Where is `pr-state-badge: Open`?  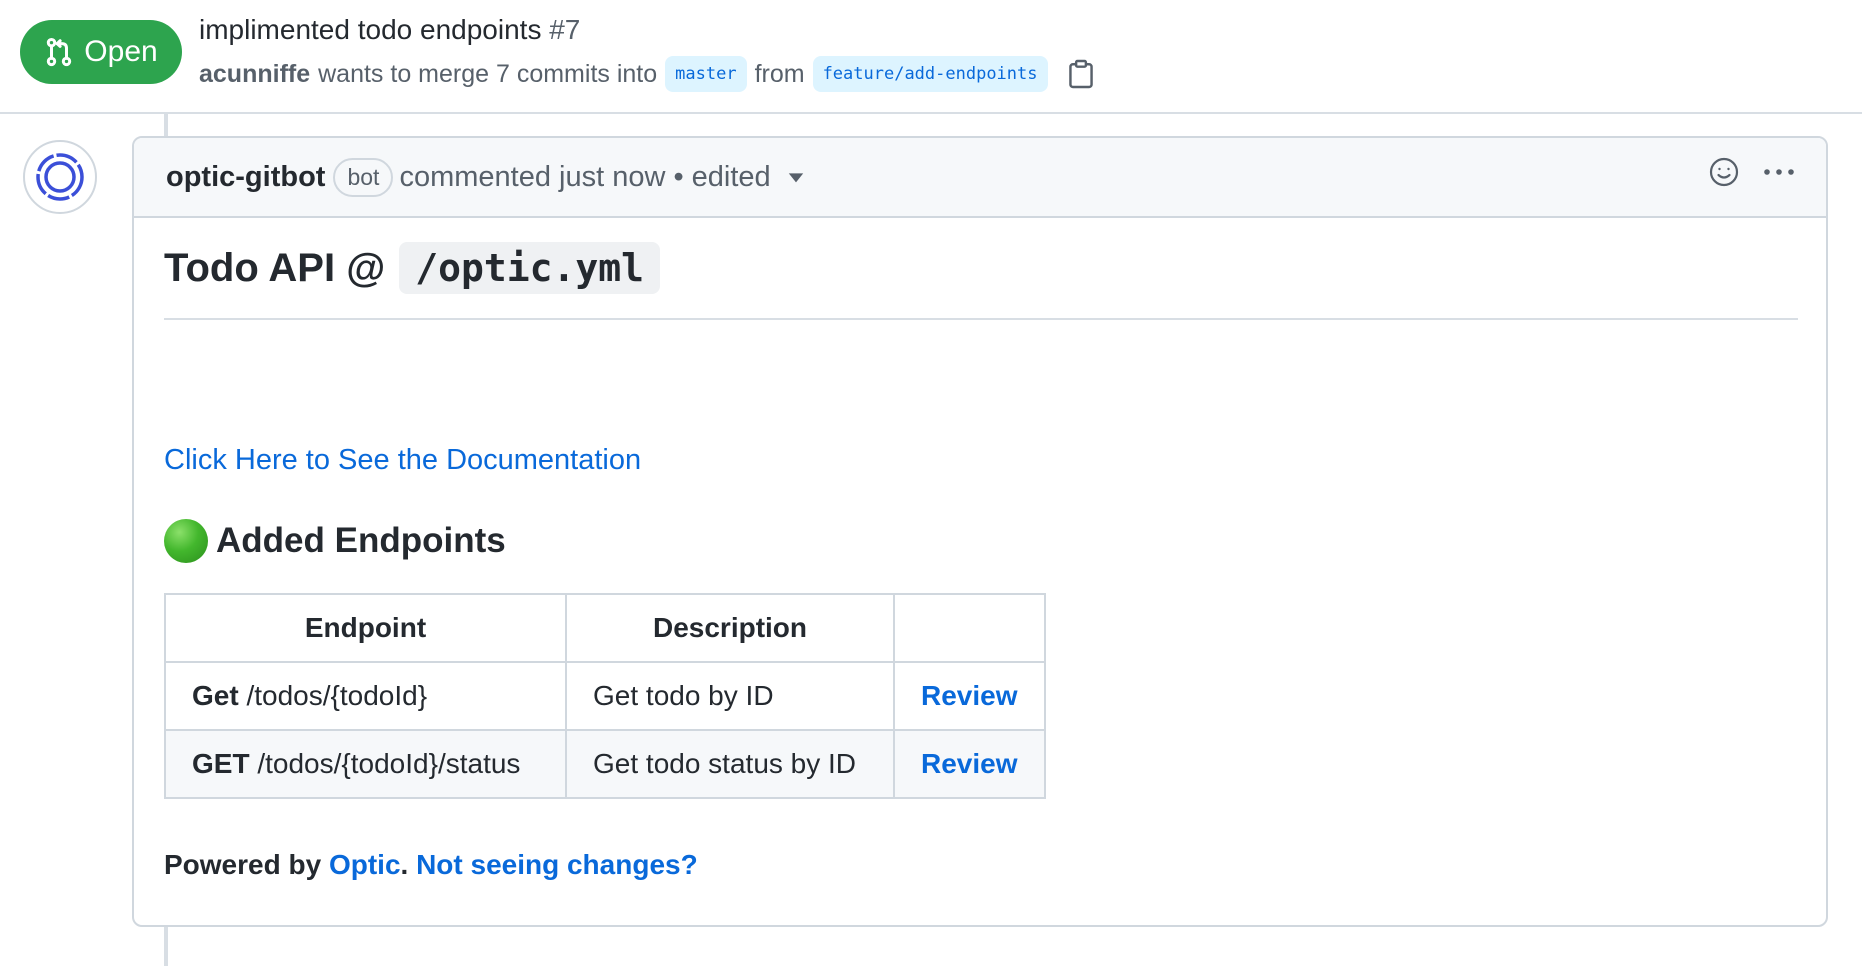
pr-state-badge: Open is located at coordinates (101, 52).